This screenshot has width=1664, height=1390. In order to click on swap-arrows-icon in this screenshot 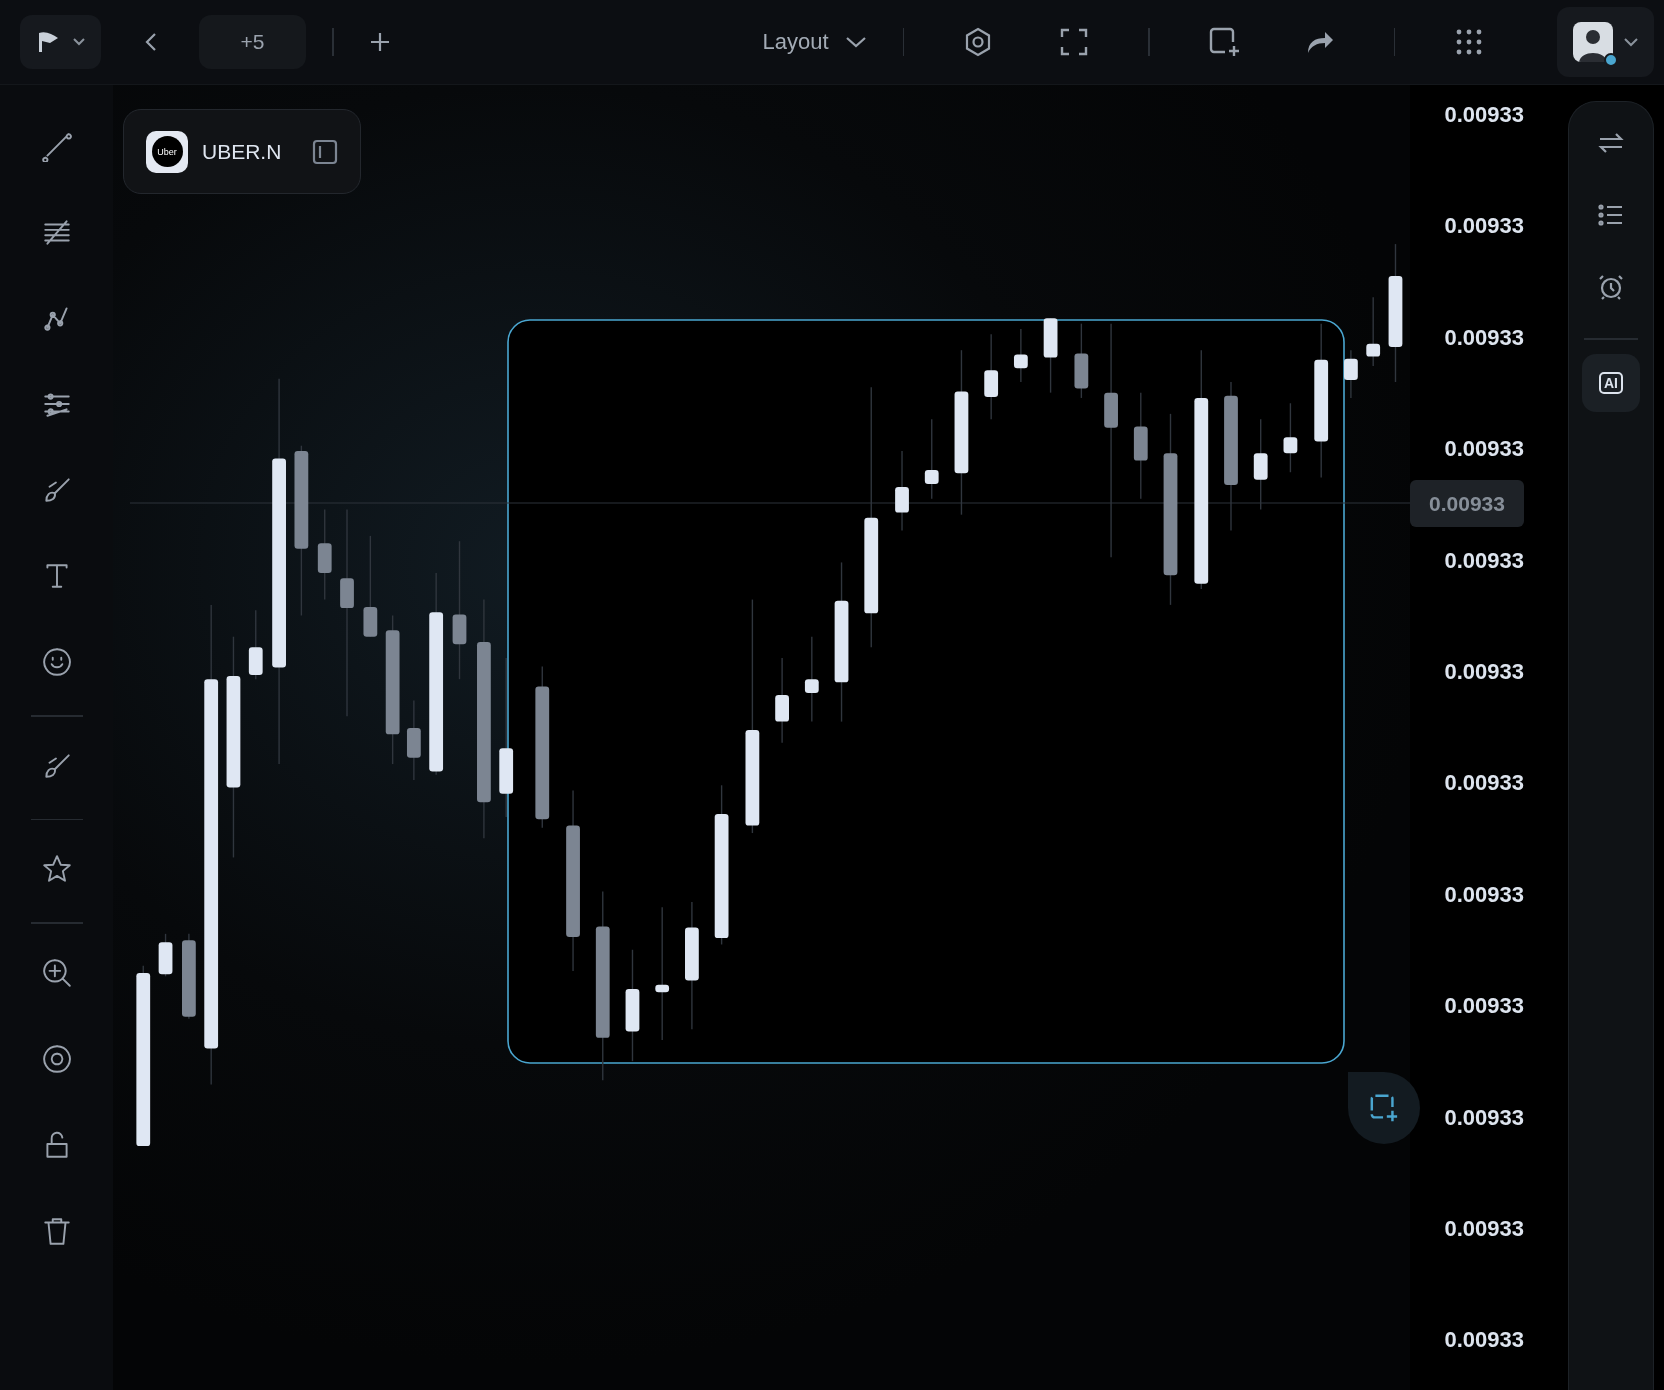, I will do `click(1611, 143)`.